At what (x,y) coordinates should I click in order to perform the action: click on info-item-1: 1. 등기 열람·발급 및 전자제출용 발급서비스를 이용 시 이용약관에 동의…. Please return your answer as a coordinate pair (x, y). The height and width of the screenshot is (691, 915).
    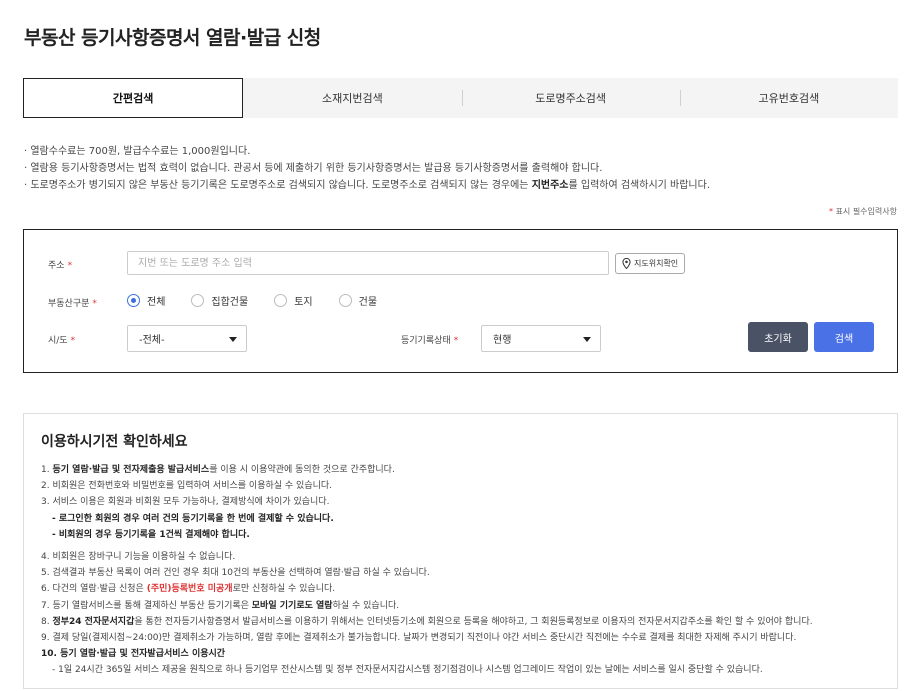
    Looking at the image, I should click on (427, 470).